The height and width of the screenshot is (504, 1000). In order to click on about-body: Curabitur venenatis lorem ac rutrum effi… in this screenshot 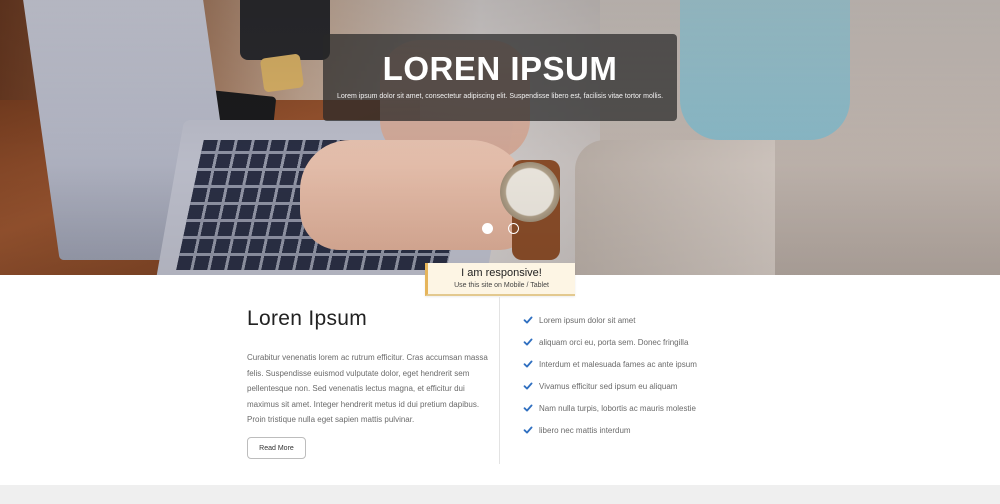, I will do `click(367, 388)`.